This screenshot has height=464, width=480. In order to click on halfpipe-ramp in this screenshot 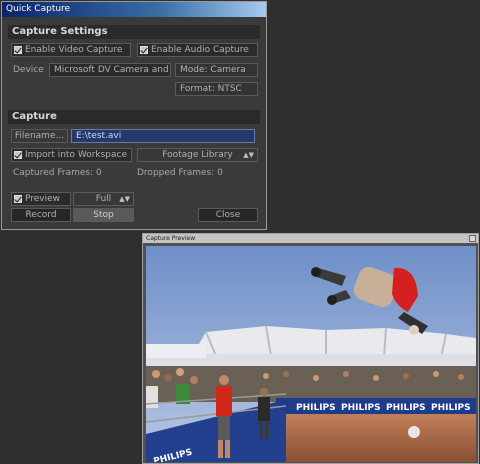, I will do `click(381, 438)`.